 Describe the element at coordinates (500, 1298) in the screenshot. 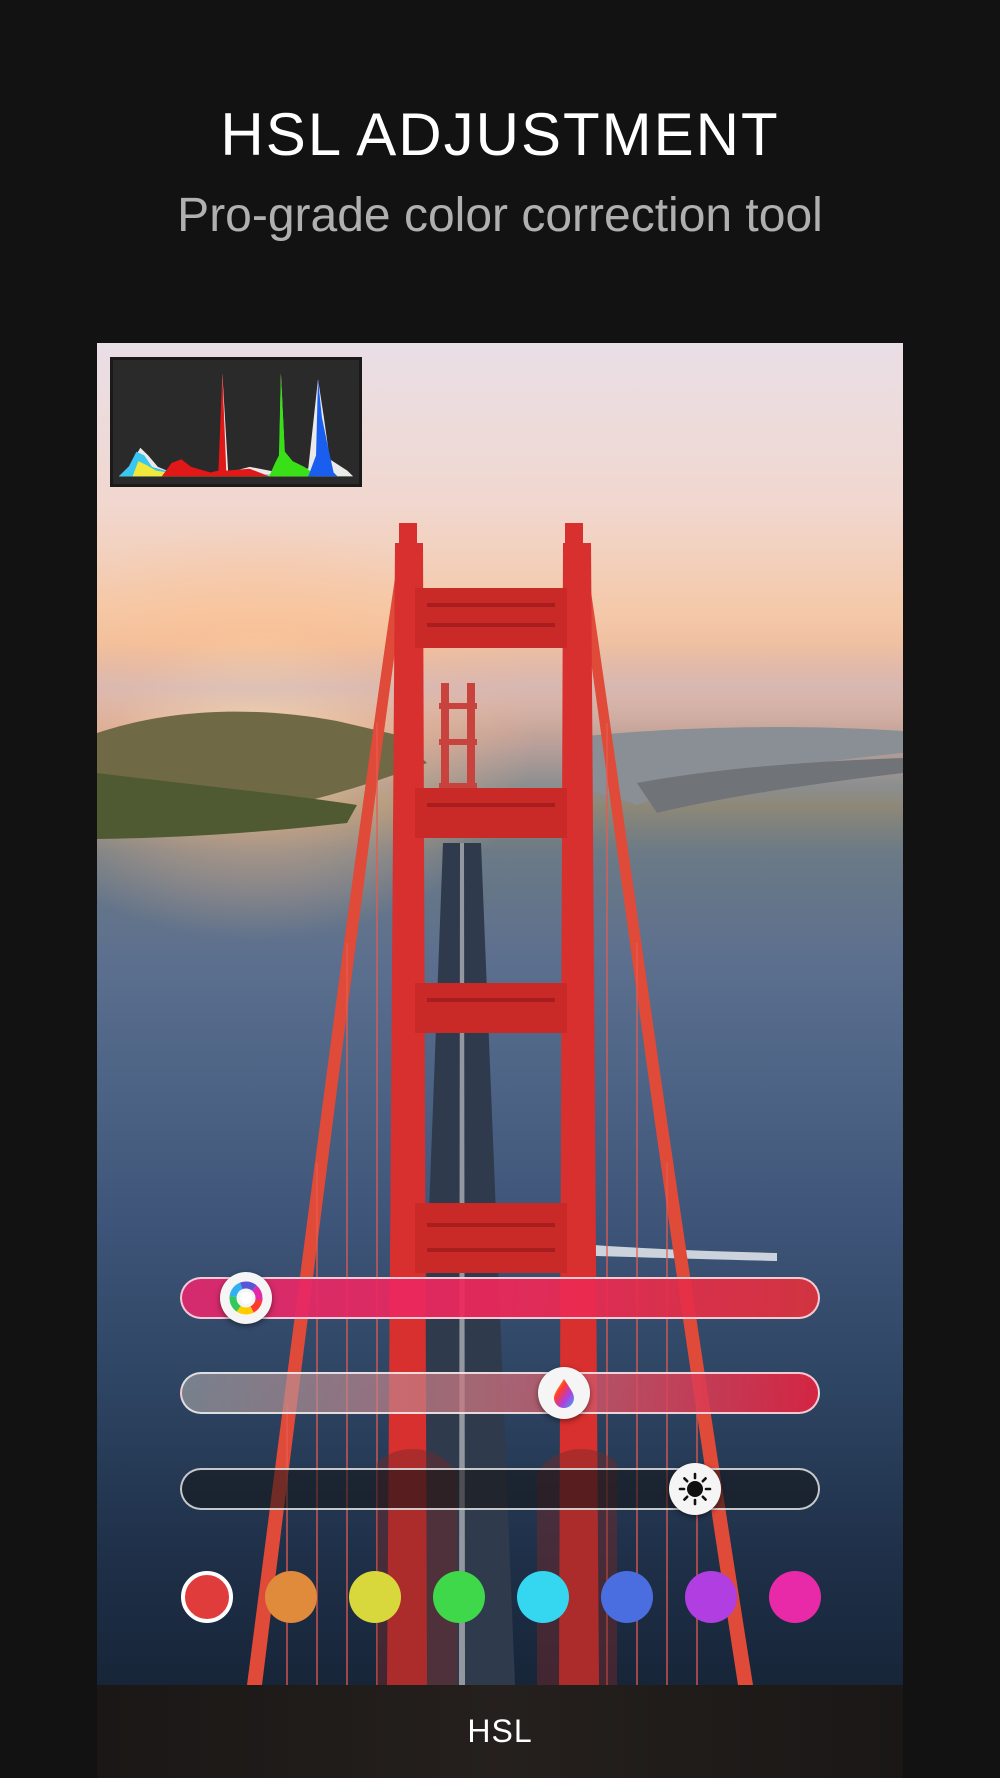

I see `hue-slider` at that location.